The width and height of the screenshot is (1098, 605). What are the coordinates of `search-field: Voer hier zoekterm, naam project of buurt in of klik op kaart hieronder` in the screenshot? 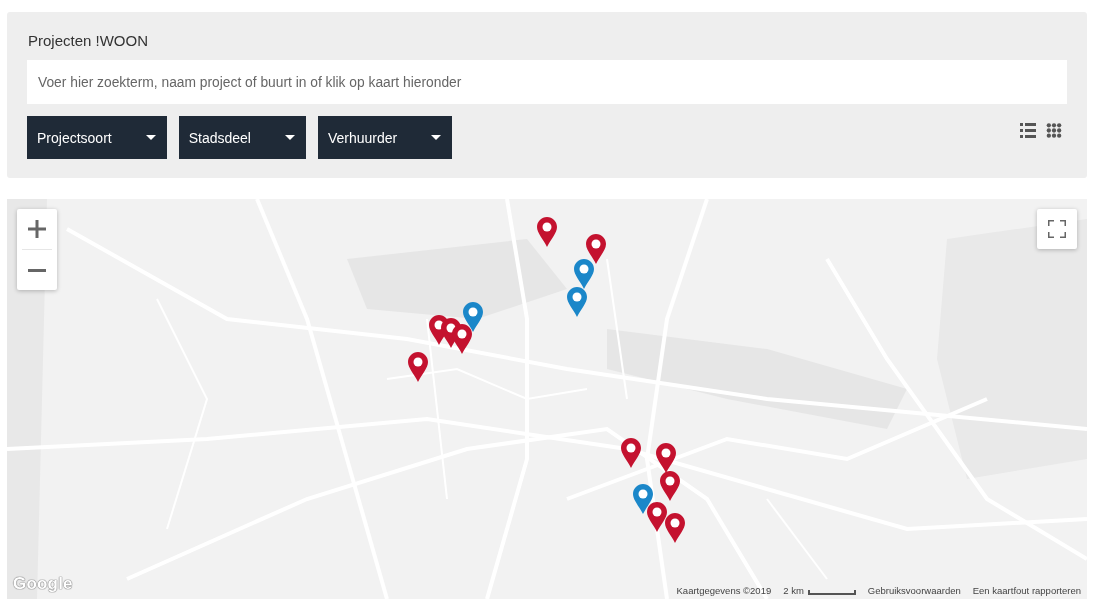 It's located at (547, 82).